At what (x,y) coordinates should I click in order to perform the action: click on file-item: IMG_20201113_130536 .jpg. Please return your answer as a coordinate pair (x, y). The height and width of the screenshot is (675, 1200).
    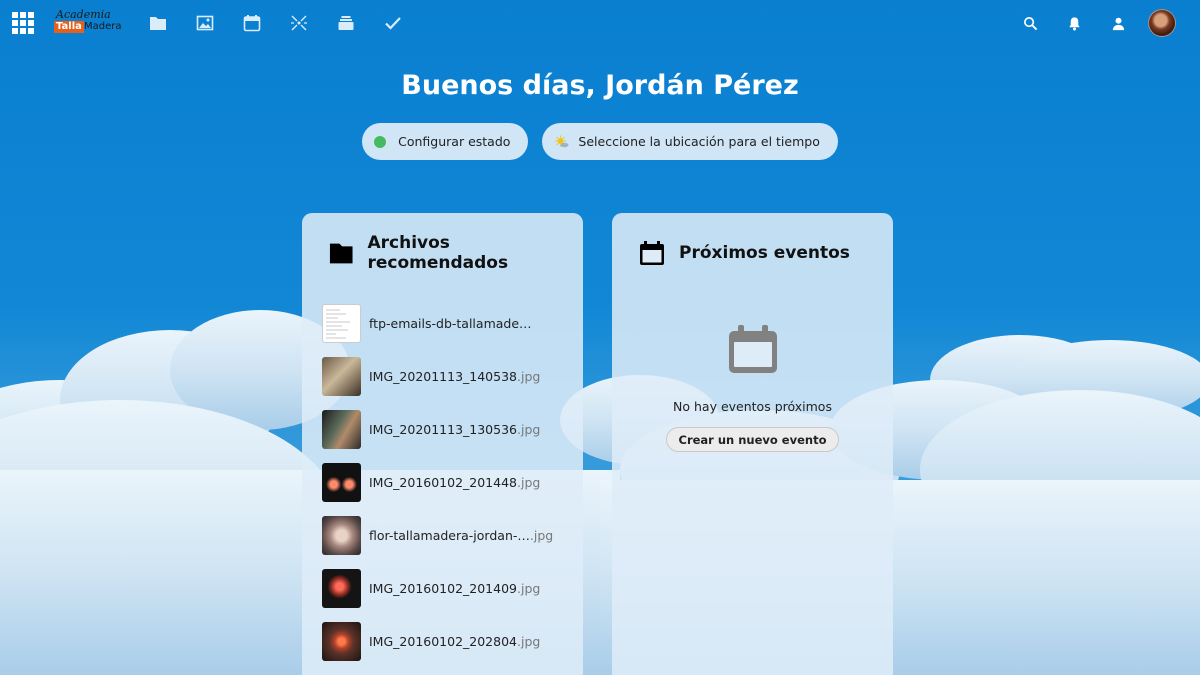
    Looking at the image, I should click on (452, 429).